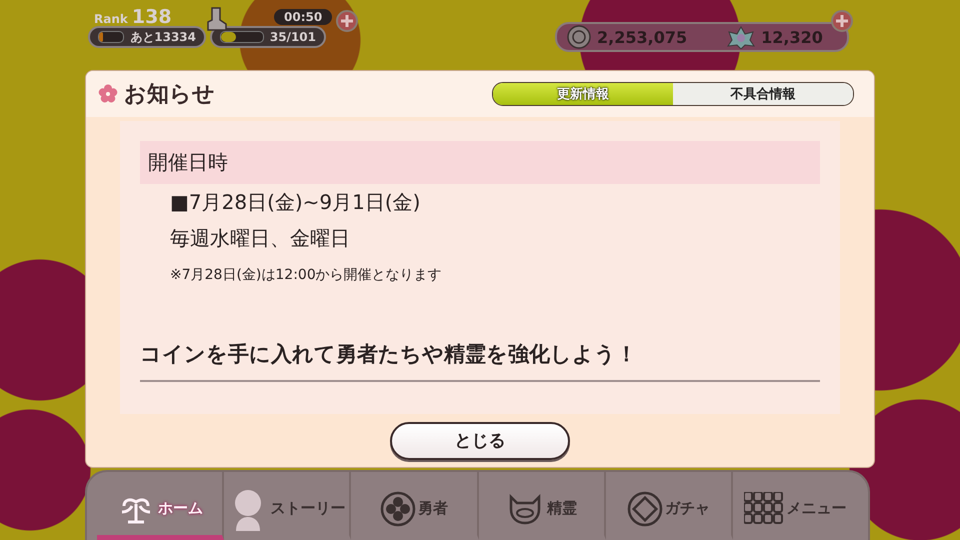 This screenshot has width=960, height=540. I want to click on nav-tab: 精霊, so click(542, 506).